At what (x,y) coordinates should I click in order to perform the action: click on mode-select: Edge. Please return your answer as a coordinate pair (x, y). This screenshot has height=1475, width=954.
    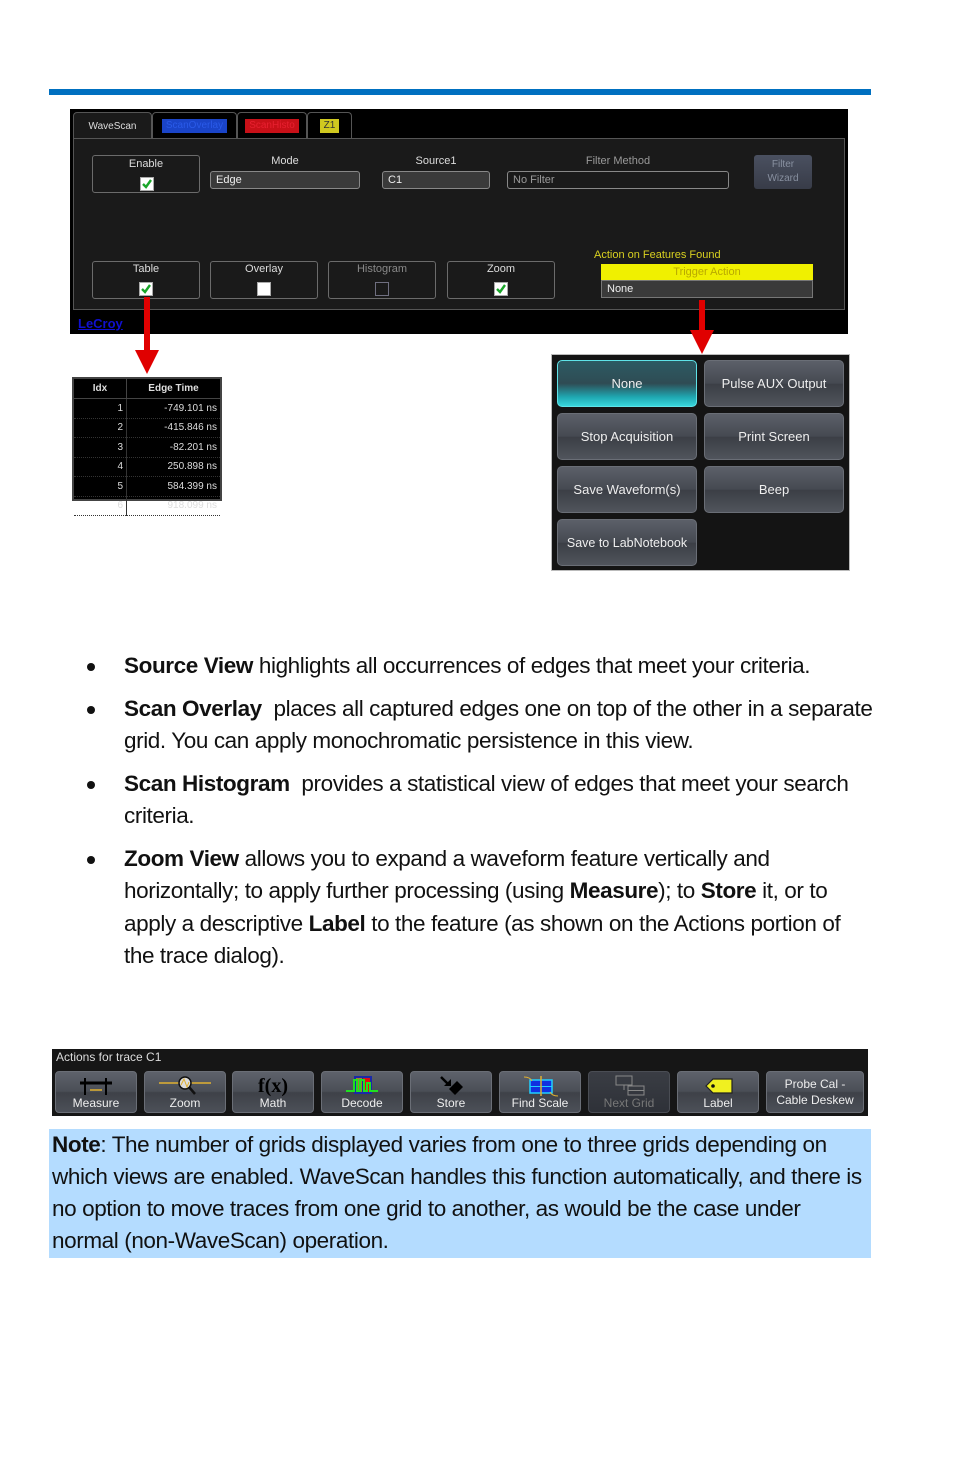
    Looking at the image, I should click on (285, 180).